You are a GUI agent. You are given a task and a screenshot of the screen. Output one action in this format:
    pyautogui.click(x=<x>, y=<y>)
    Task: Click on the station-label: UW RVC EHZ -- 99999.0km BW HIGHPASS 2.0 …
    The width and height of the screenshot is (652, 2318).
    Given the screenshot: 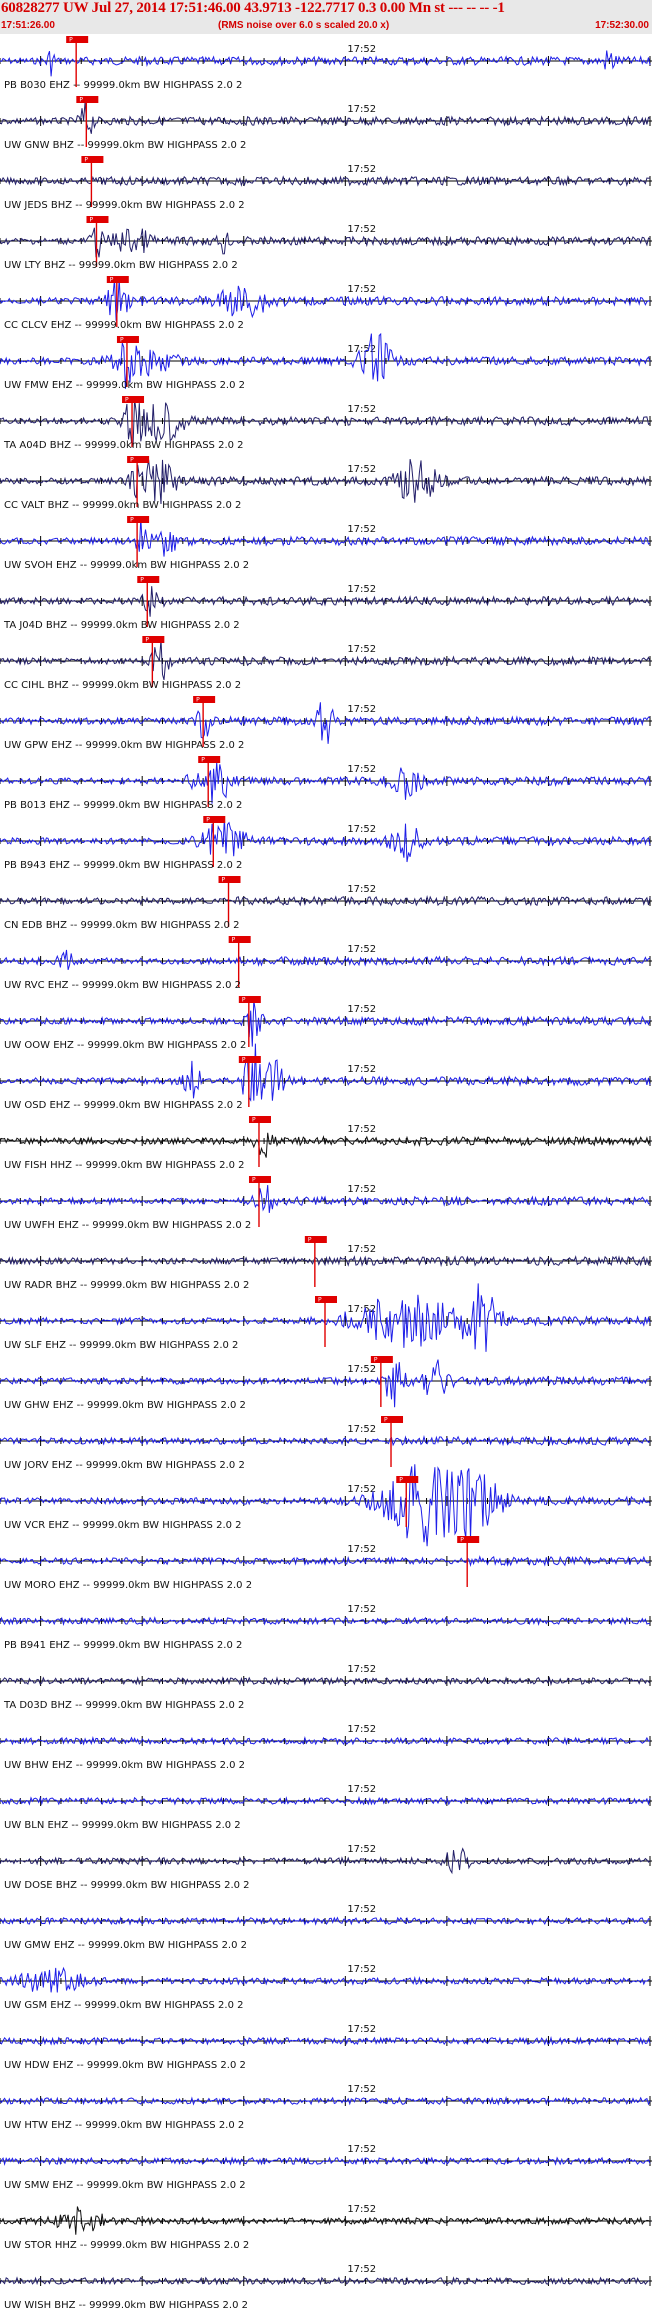 What is the action you would take?
    pyautogui.click(x=122, y=985)
    